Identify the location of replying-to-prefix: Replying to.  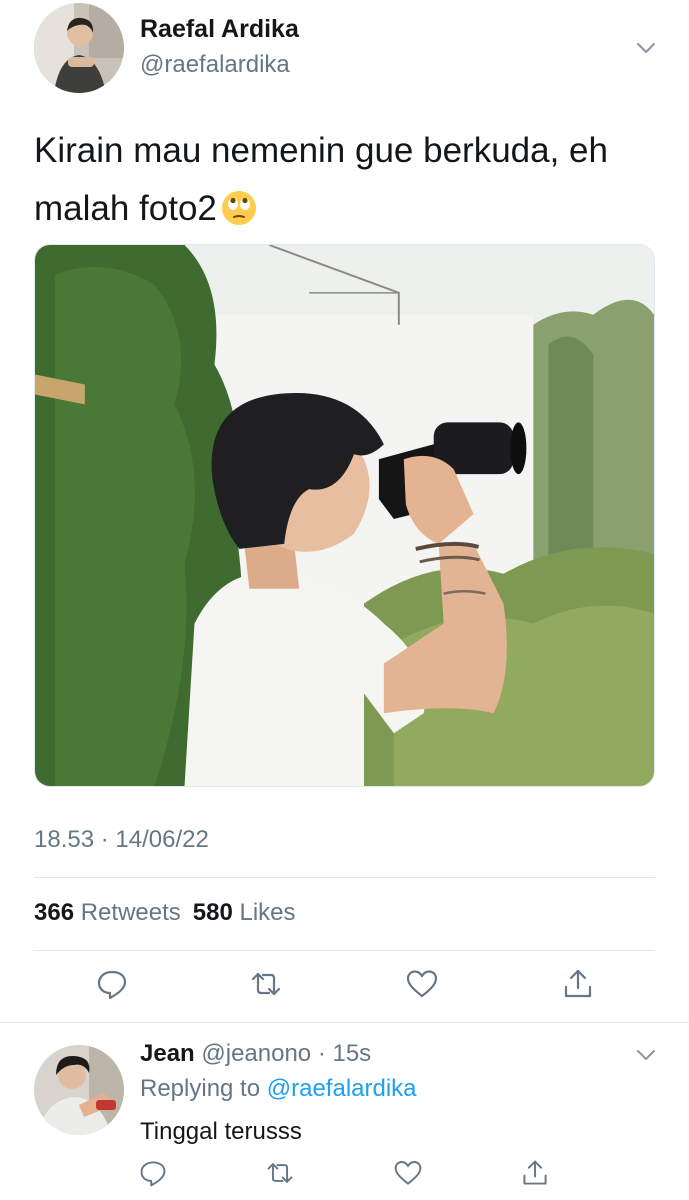
(203, 1088).